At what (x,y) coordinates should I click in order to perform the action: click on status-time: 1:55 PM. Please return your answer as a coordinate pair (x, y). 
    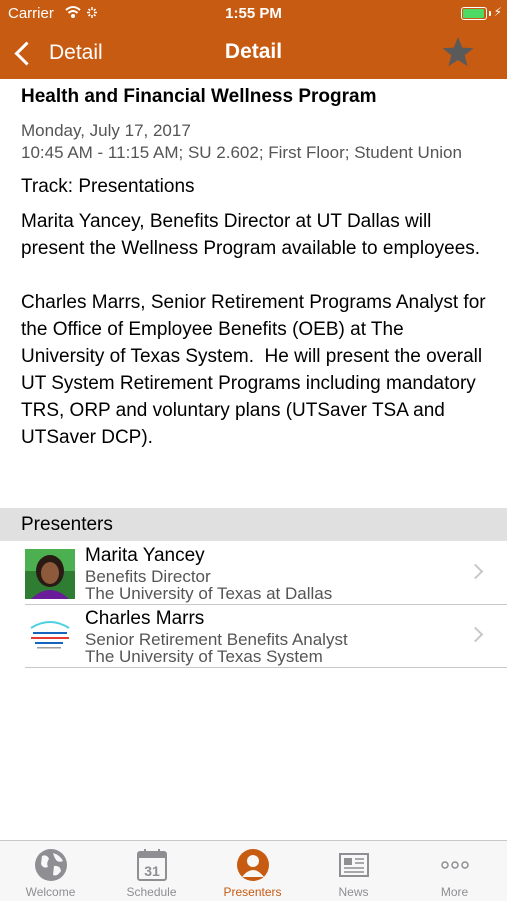
    Looking at the image, I should click on (253, 13).